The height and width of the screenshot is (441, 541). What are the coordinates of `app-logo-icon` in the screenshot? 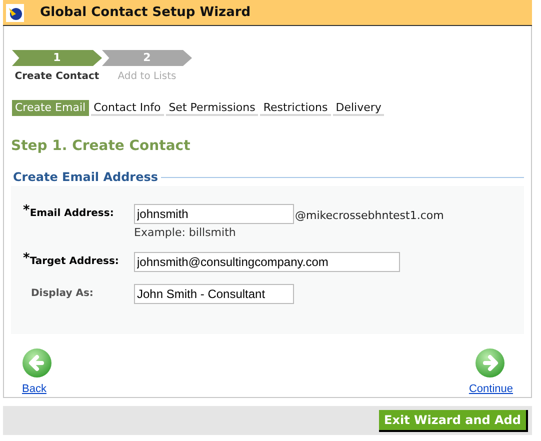 It's located at (15, 13).